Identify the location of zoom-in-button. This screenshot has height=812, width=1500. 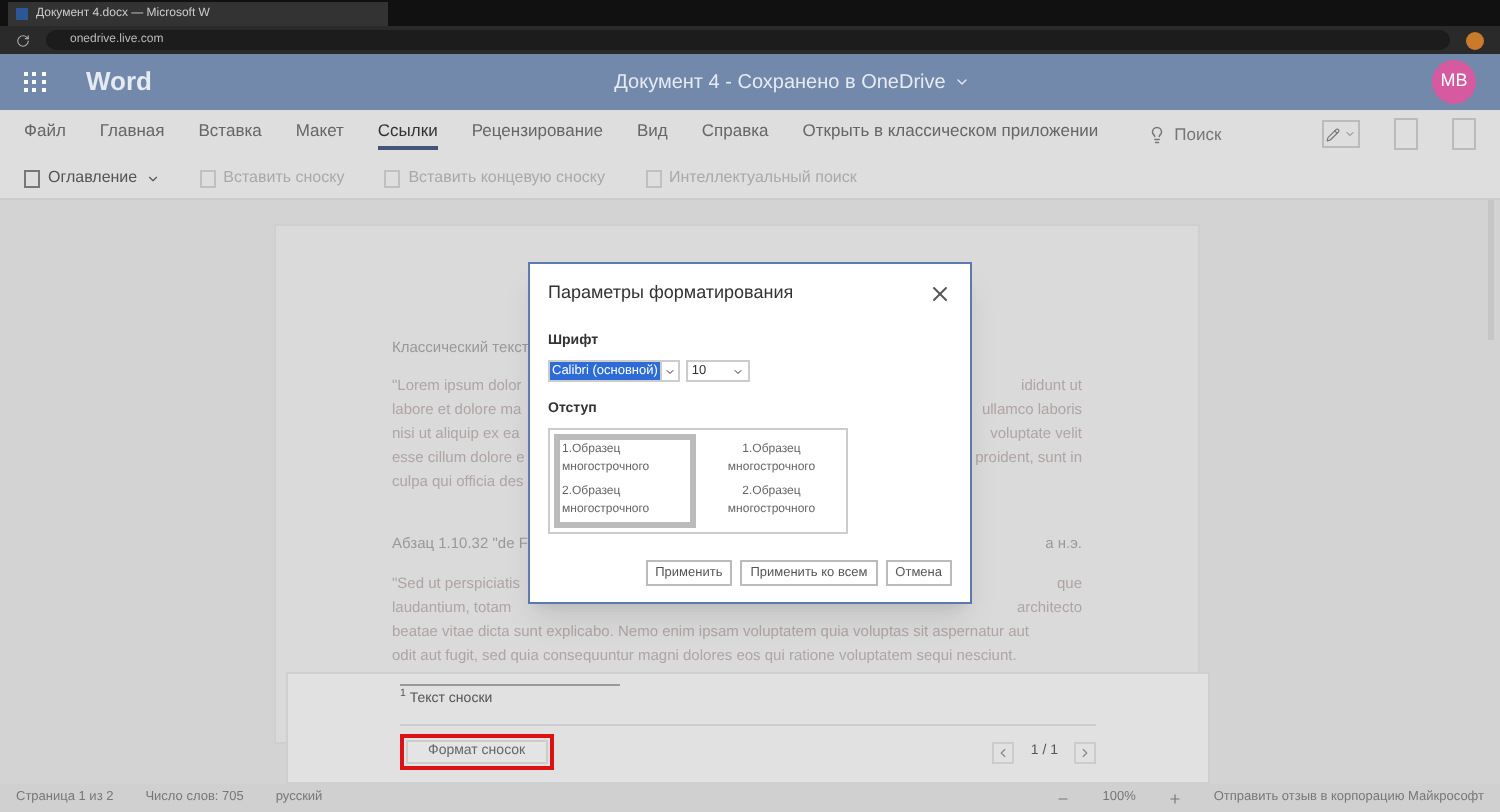
(1174, 798).